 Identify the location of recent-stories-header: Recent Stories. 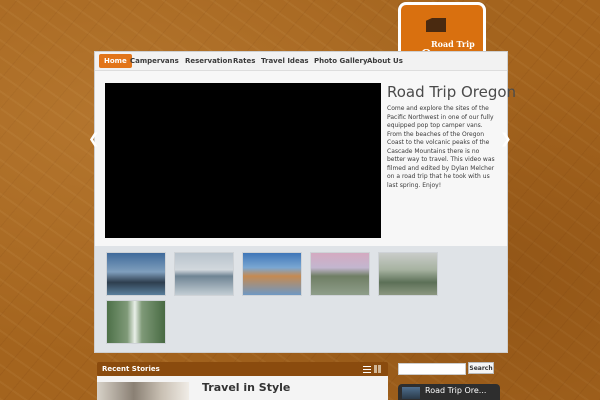
(242, 369).